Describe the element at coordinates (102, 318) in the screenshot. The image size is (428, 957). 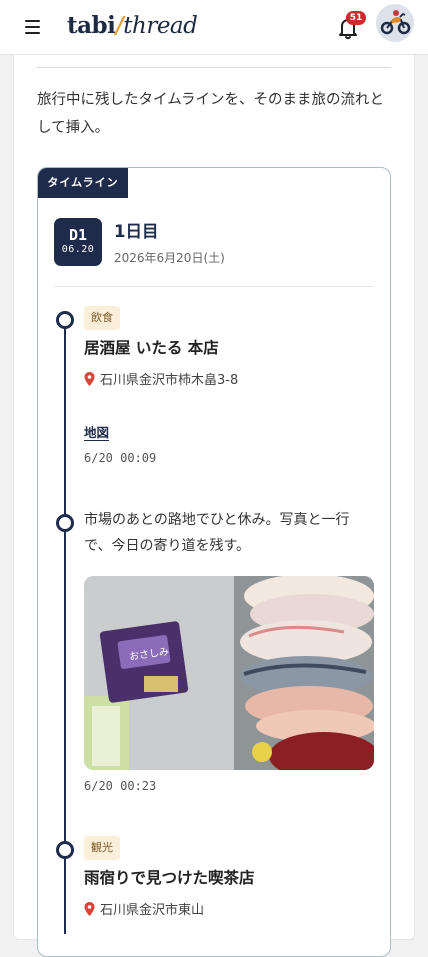
I see `category-tag: 飲食` at that location.